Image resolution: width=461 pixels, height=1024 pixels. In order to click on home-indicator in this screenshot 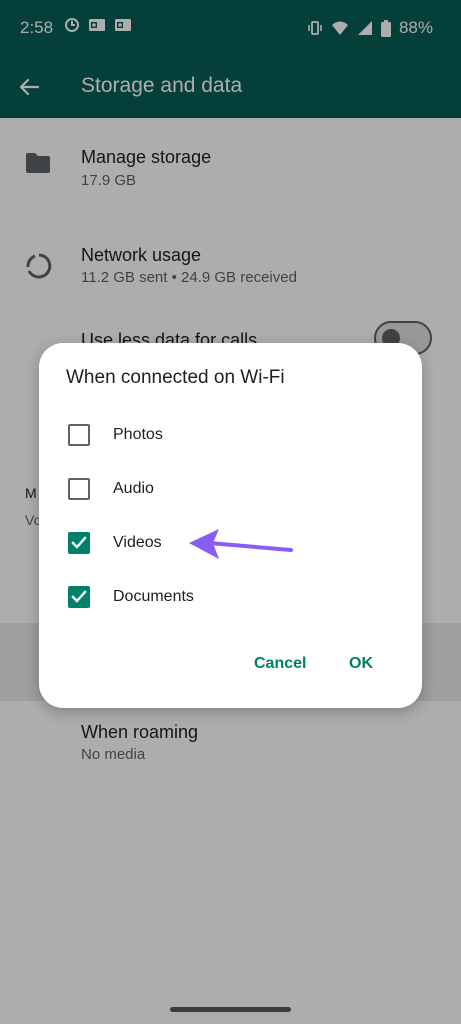, I will do `click(230, 1009)`.